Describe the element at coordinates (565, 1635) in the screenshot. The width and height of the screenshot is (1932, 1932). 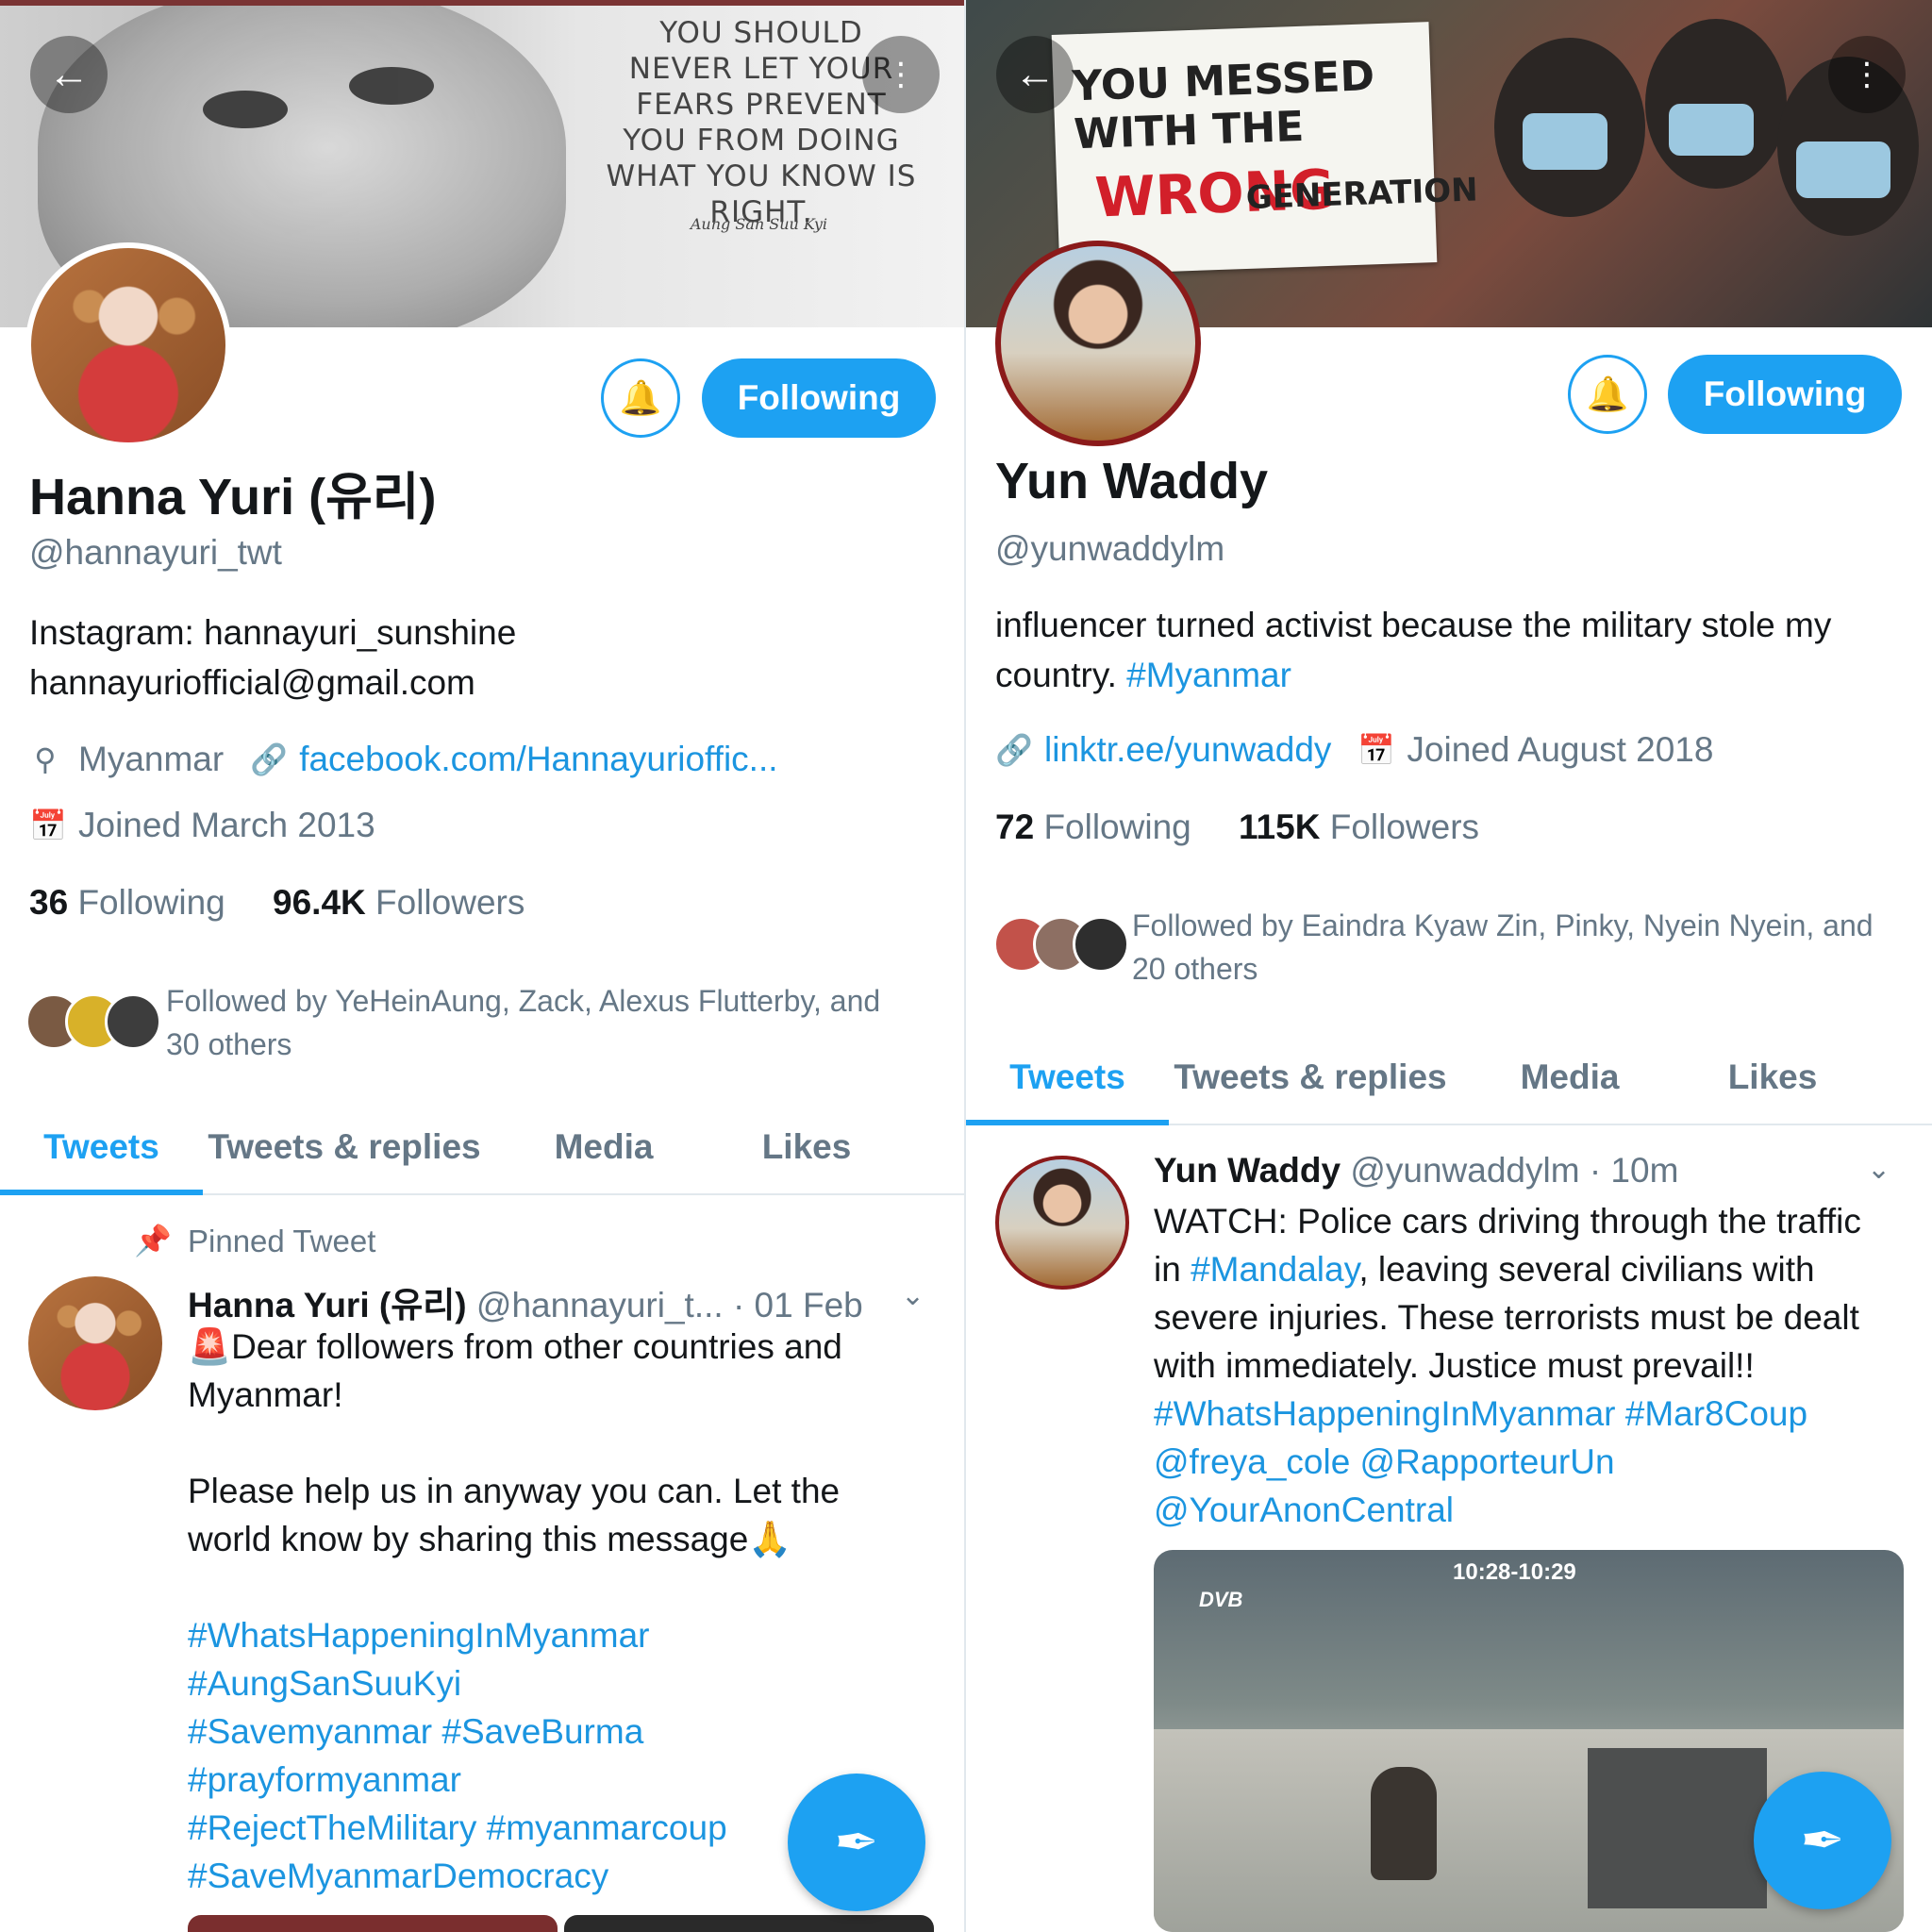
I see `hashtag-link: #WhatsHappeningInMyanmar` at that location.